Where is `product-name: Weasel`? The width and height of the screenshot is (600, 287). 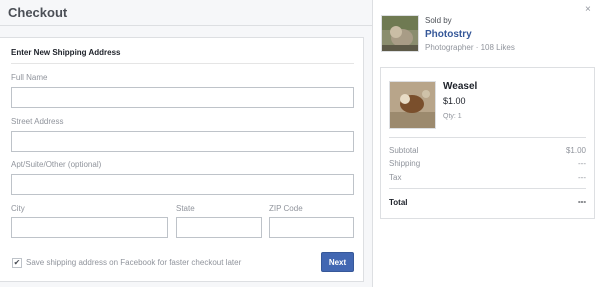
product-name: Weasel is located at coordinates (460, 86).